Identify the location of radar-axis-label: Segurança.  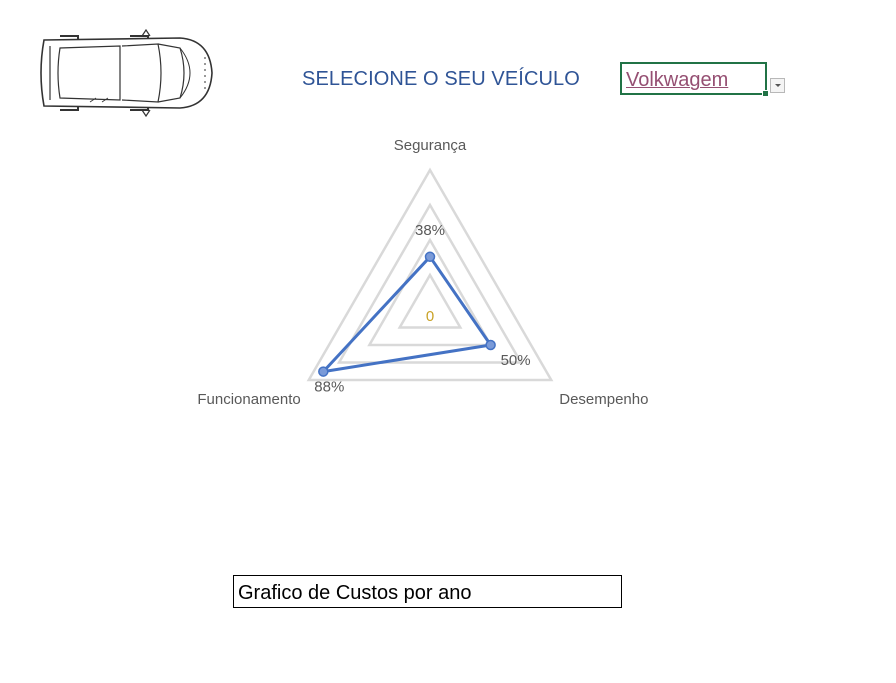
(430, 145).